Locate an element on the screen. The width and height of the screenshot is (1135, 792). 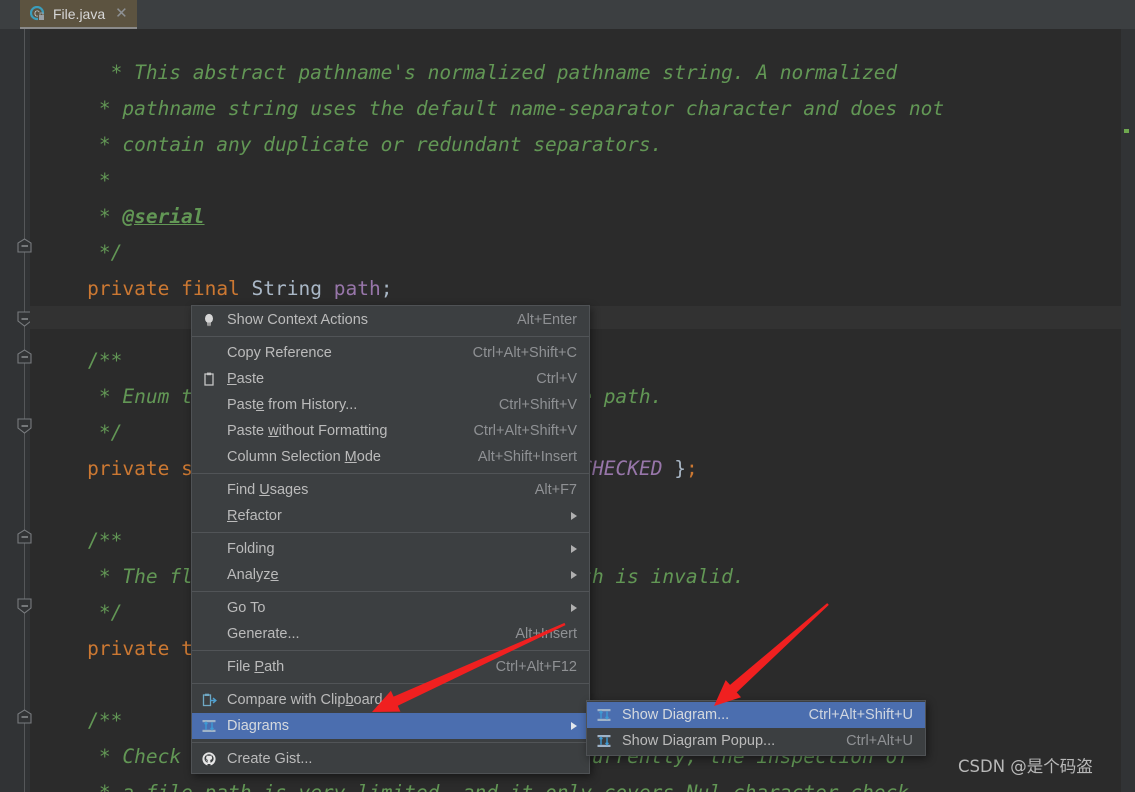
code-token: final is located at coordinates (210, 288).